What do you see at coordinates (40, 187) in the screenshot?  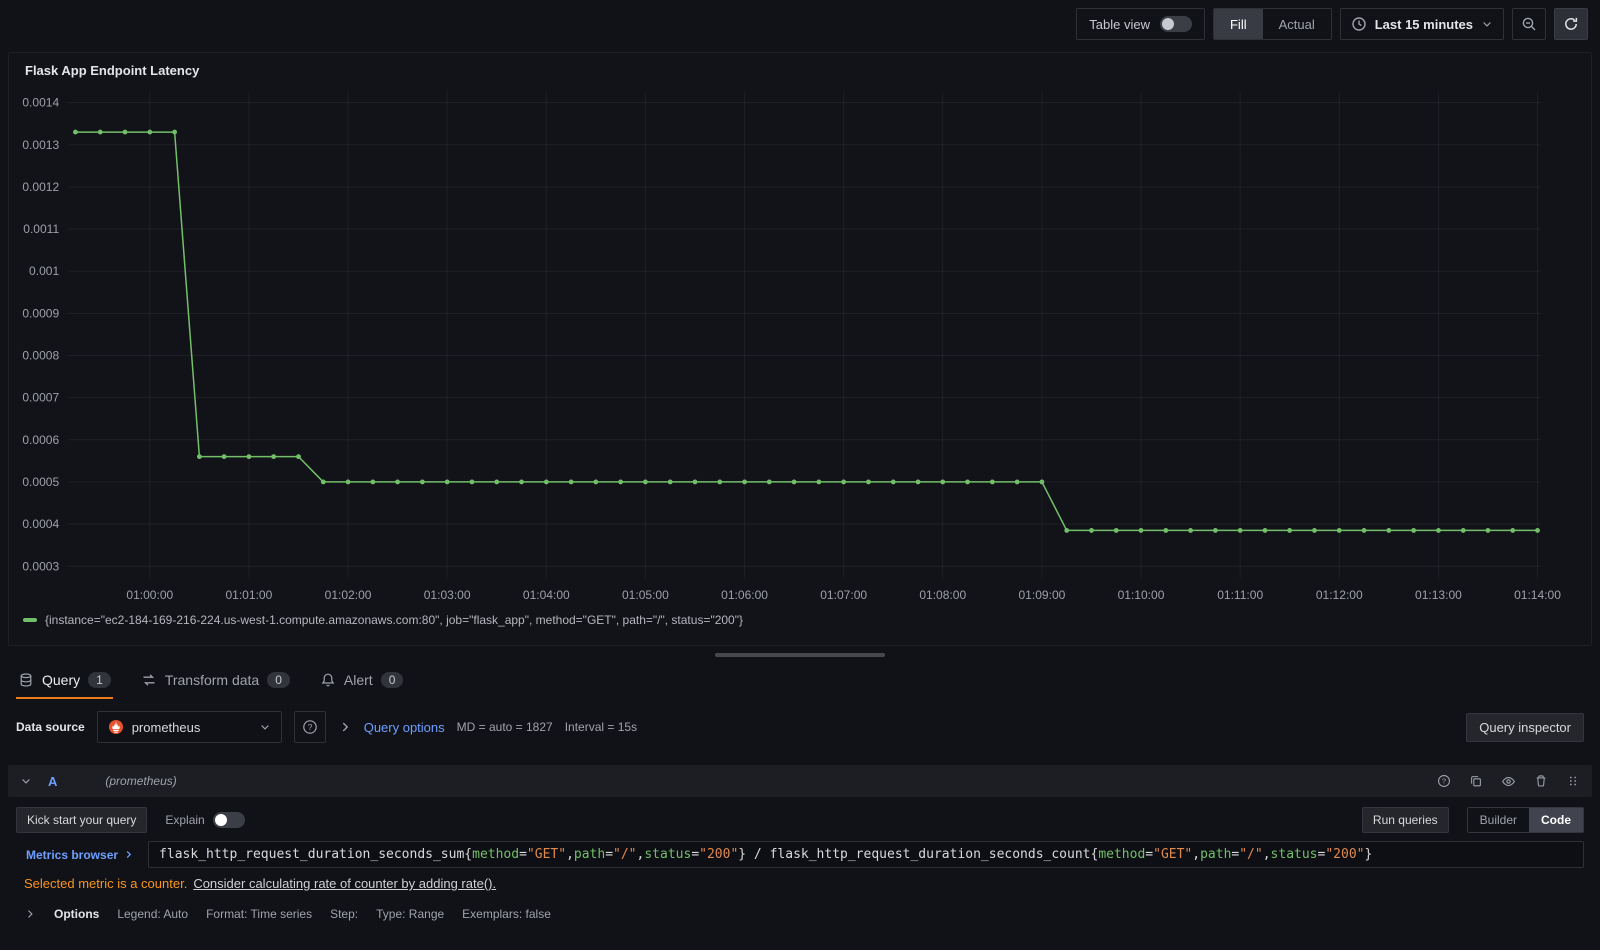 I see `svg-text: 0.0012` at bounding box center [40, 187].